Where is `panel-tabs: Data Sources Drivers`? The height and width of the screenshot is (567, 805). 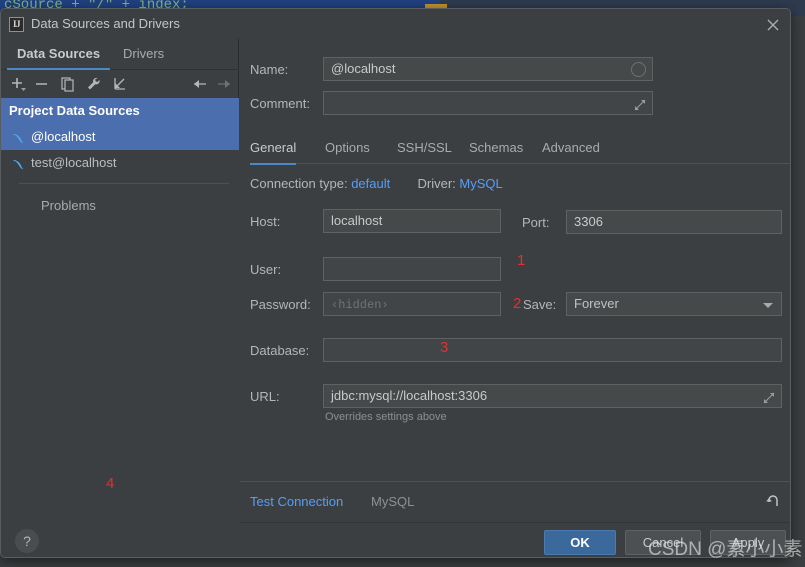 panel-tabs: Data Sources Drivers is located at coordinates (120, 54).